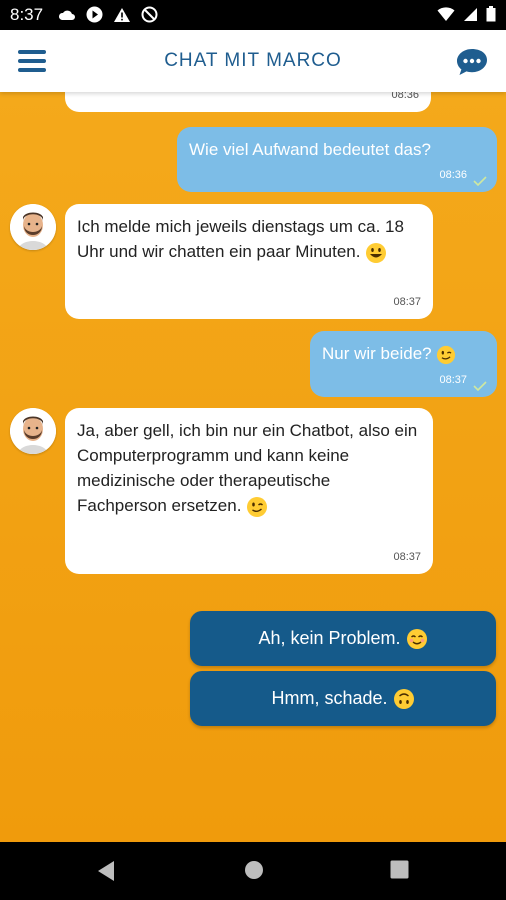 This screenshot has width=506, height=900. Describe the element at coordinates (329, 698) in the screenshot. I see `quick-reply-label: Hmm, schade.` at that location.